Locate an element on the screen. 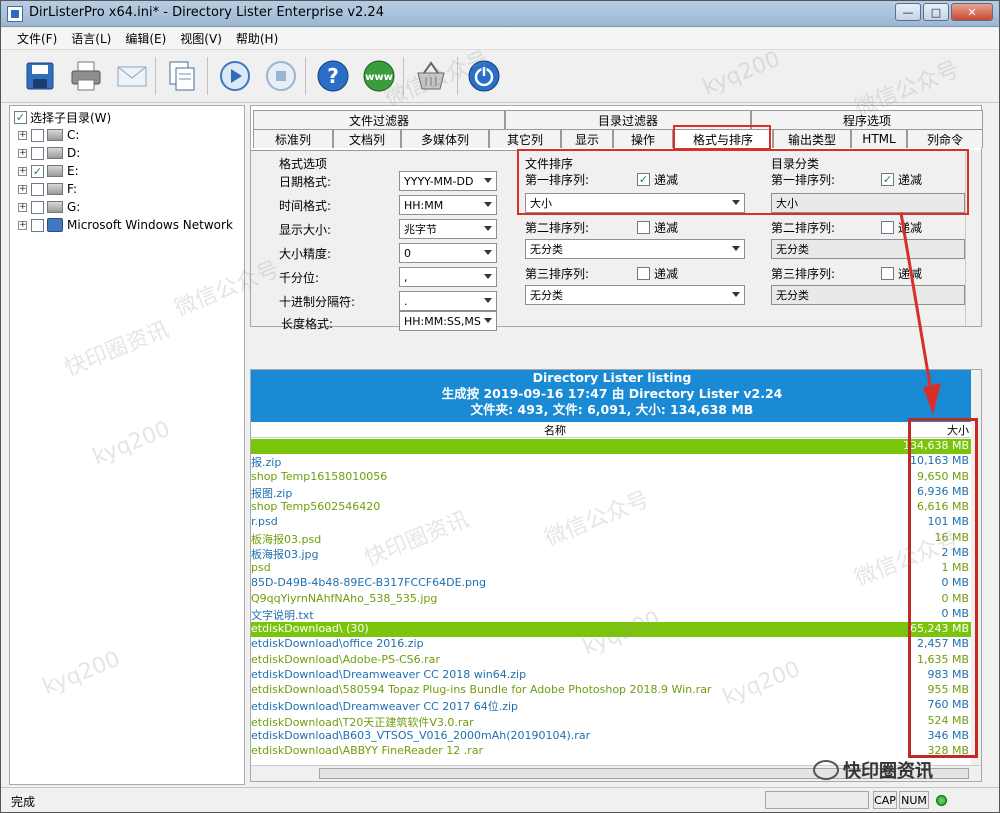 The height and width of the screenshot is (813, 1000). web-icon: www is located at coordinates (379, 76).